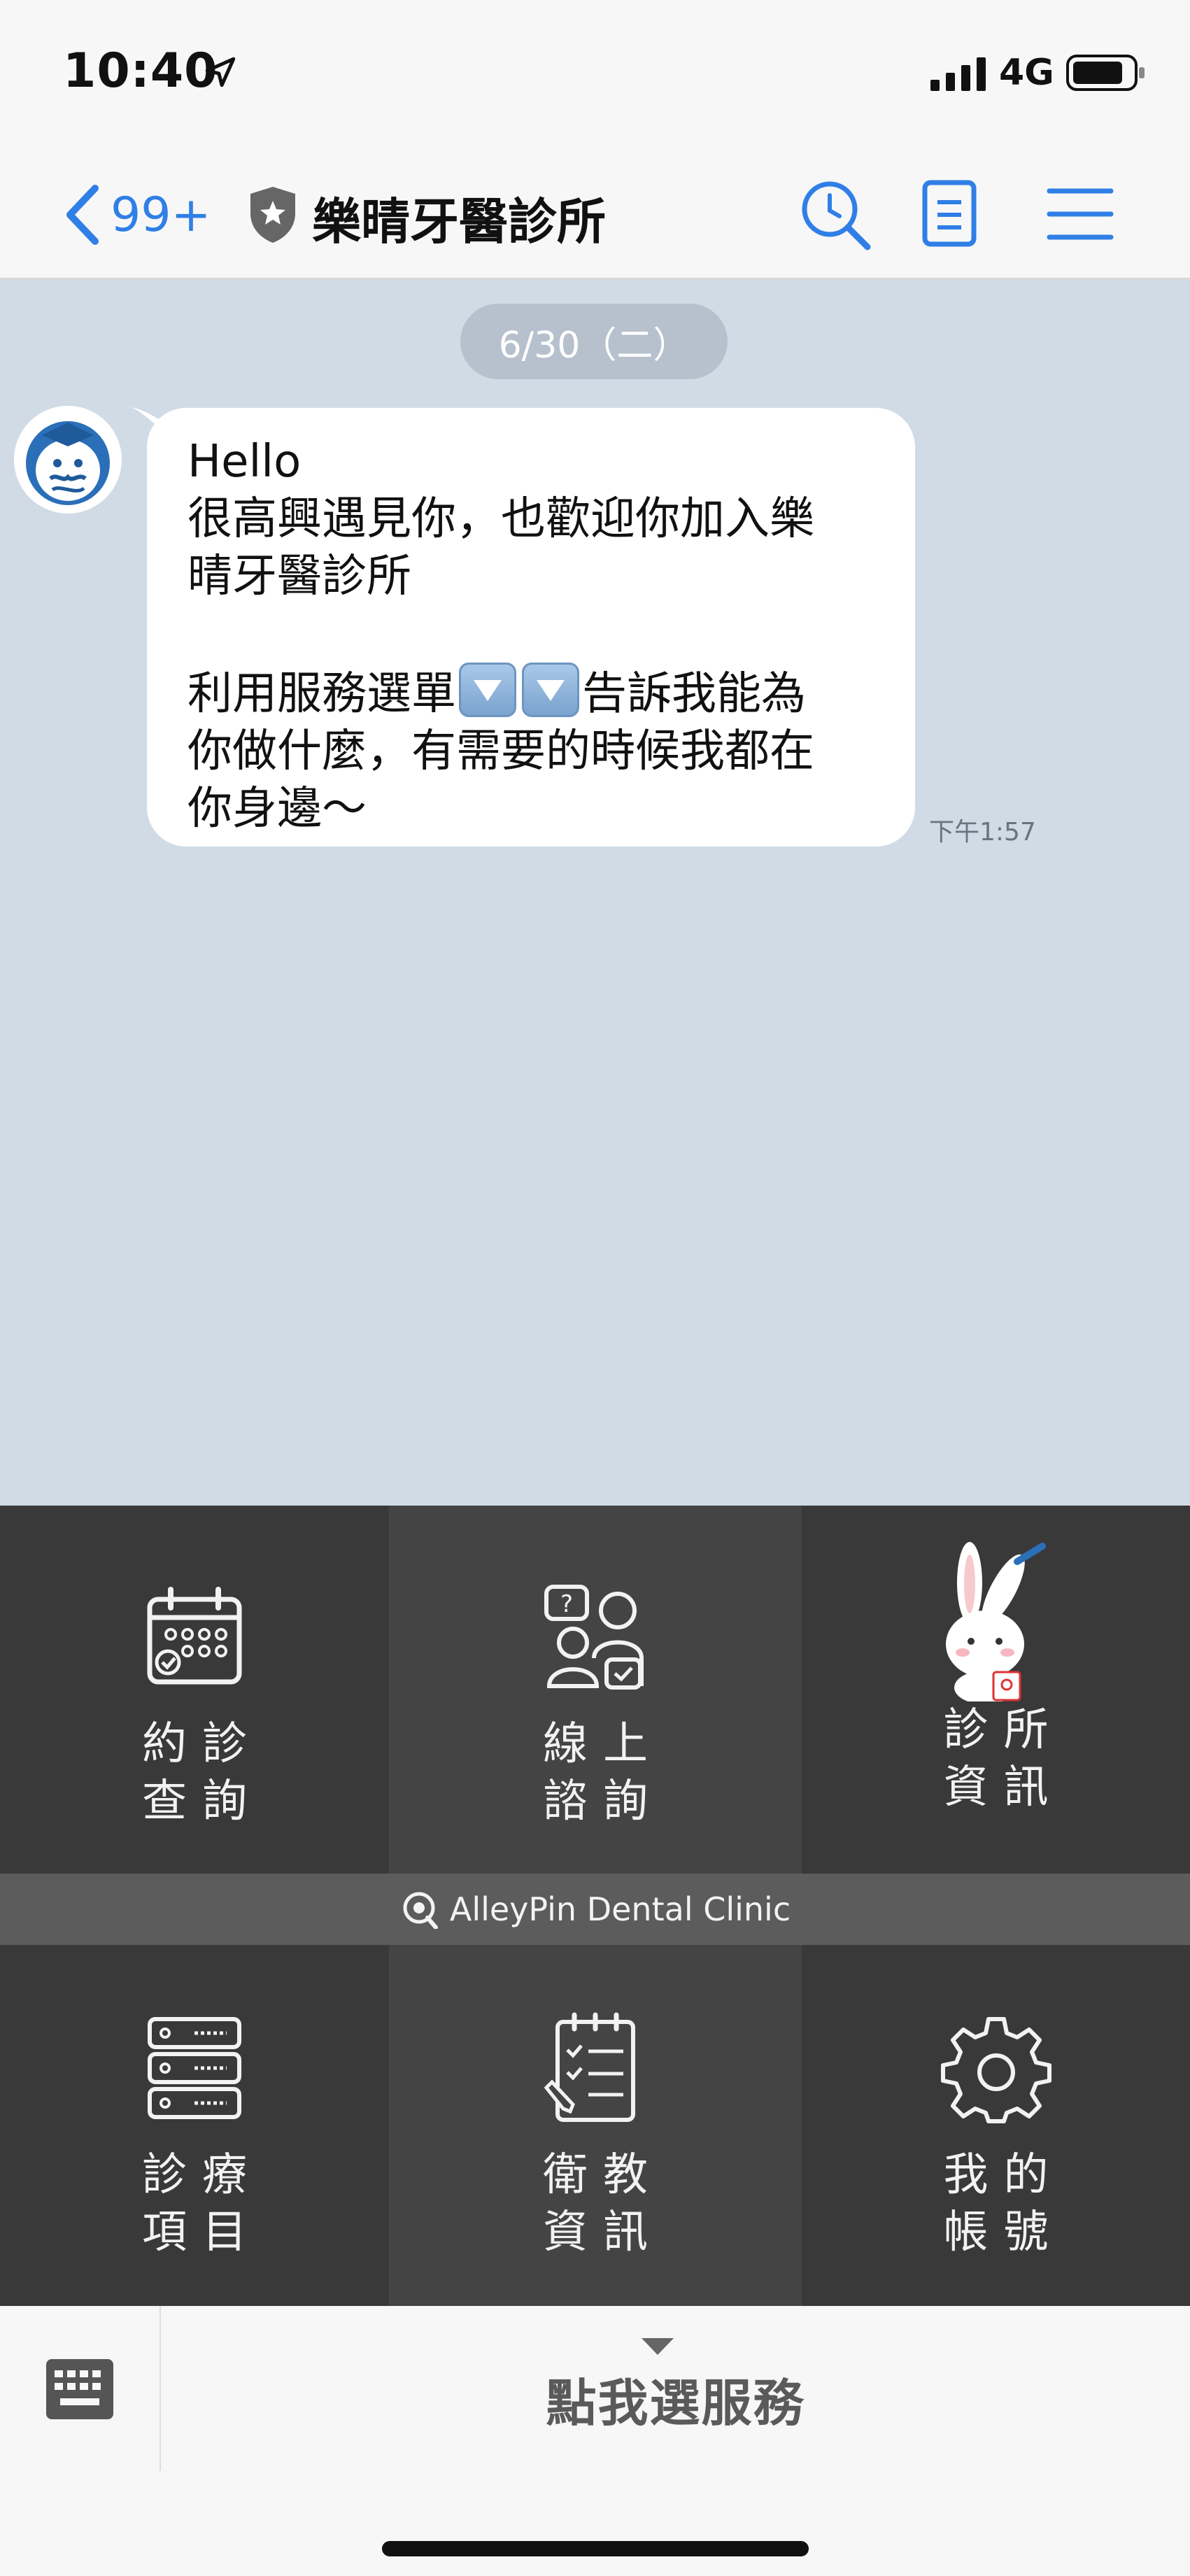  I want to click on gear-icon, so click(996, 2070).